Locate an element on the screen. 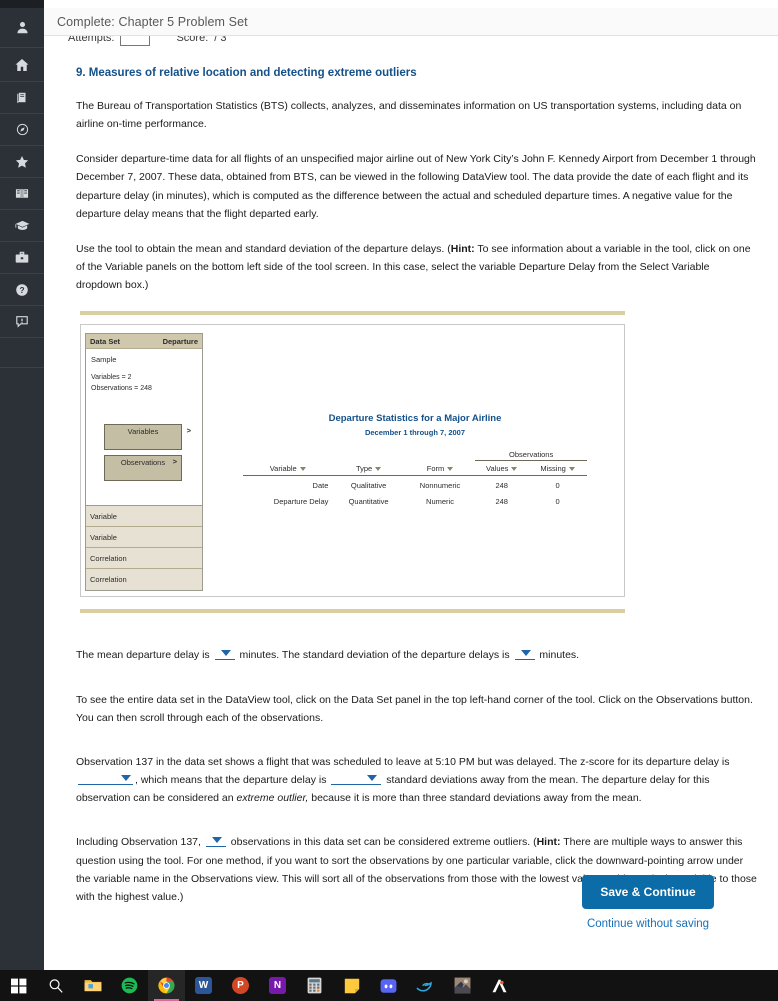 This screenshot has width=778, height=1001. score-value: / 3 is located at coordinates (220, 40).